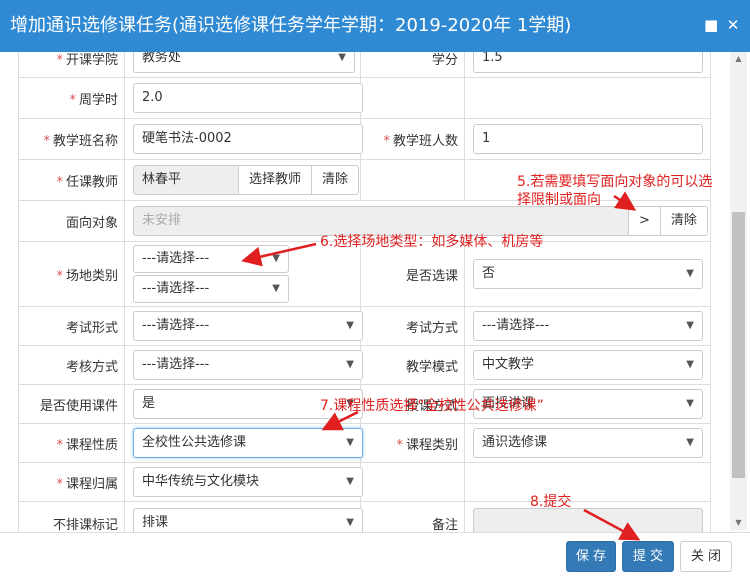  I want to click on remark-input, so click(588, 520).